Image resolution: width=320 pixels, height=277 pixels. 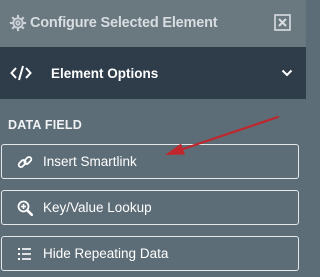 What do you see at coordinates (97, 207) in the screenshot?
I see `key-value-lookup-label: Key/Value Lookup` at bounding box center [97, 207].